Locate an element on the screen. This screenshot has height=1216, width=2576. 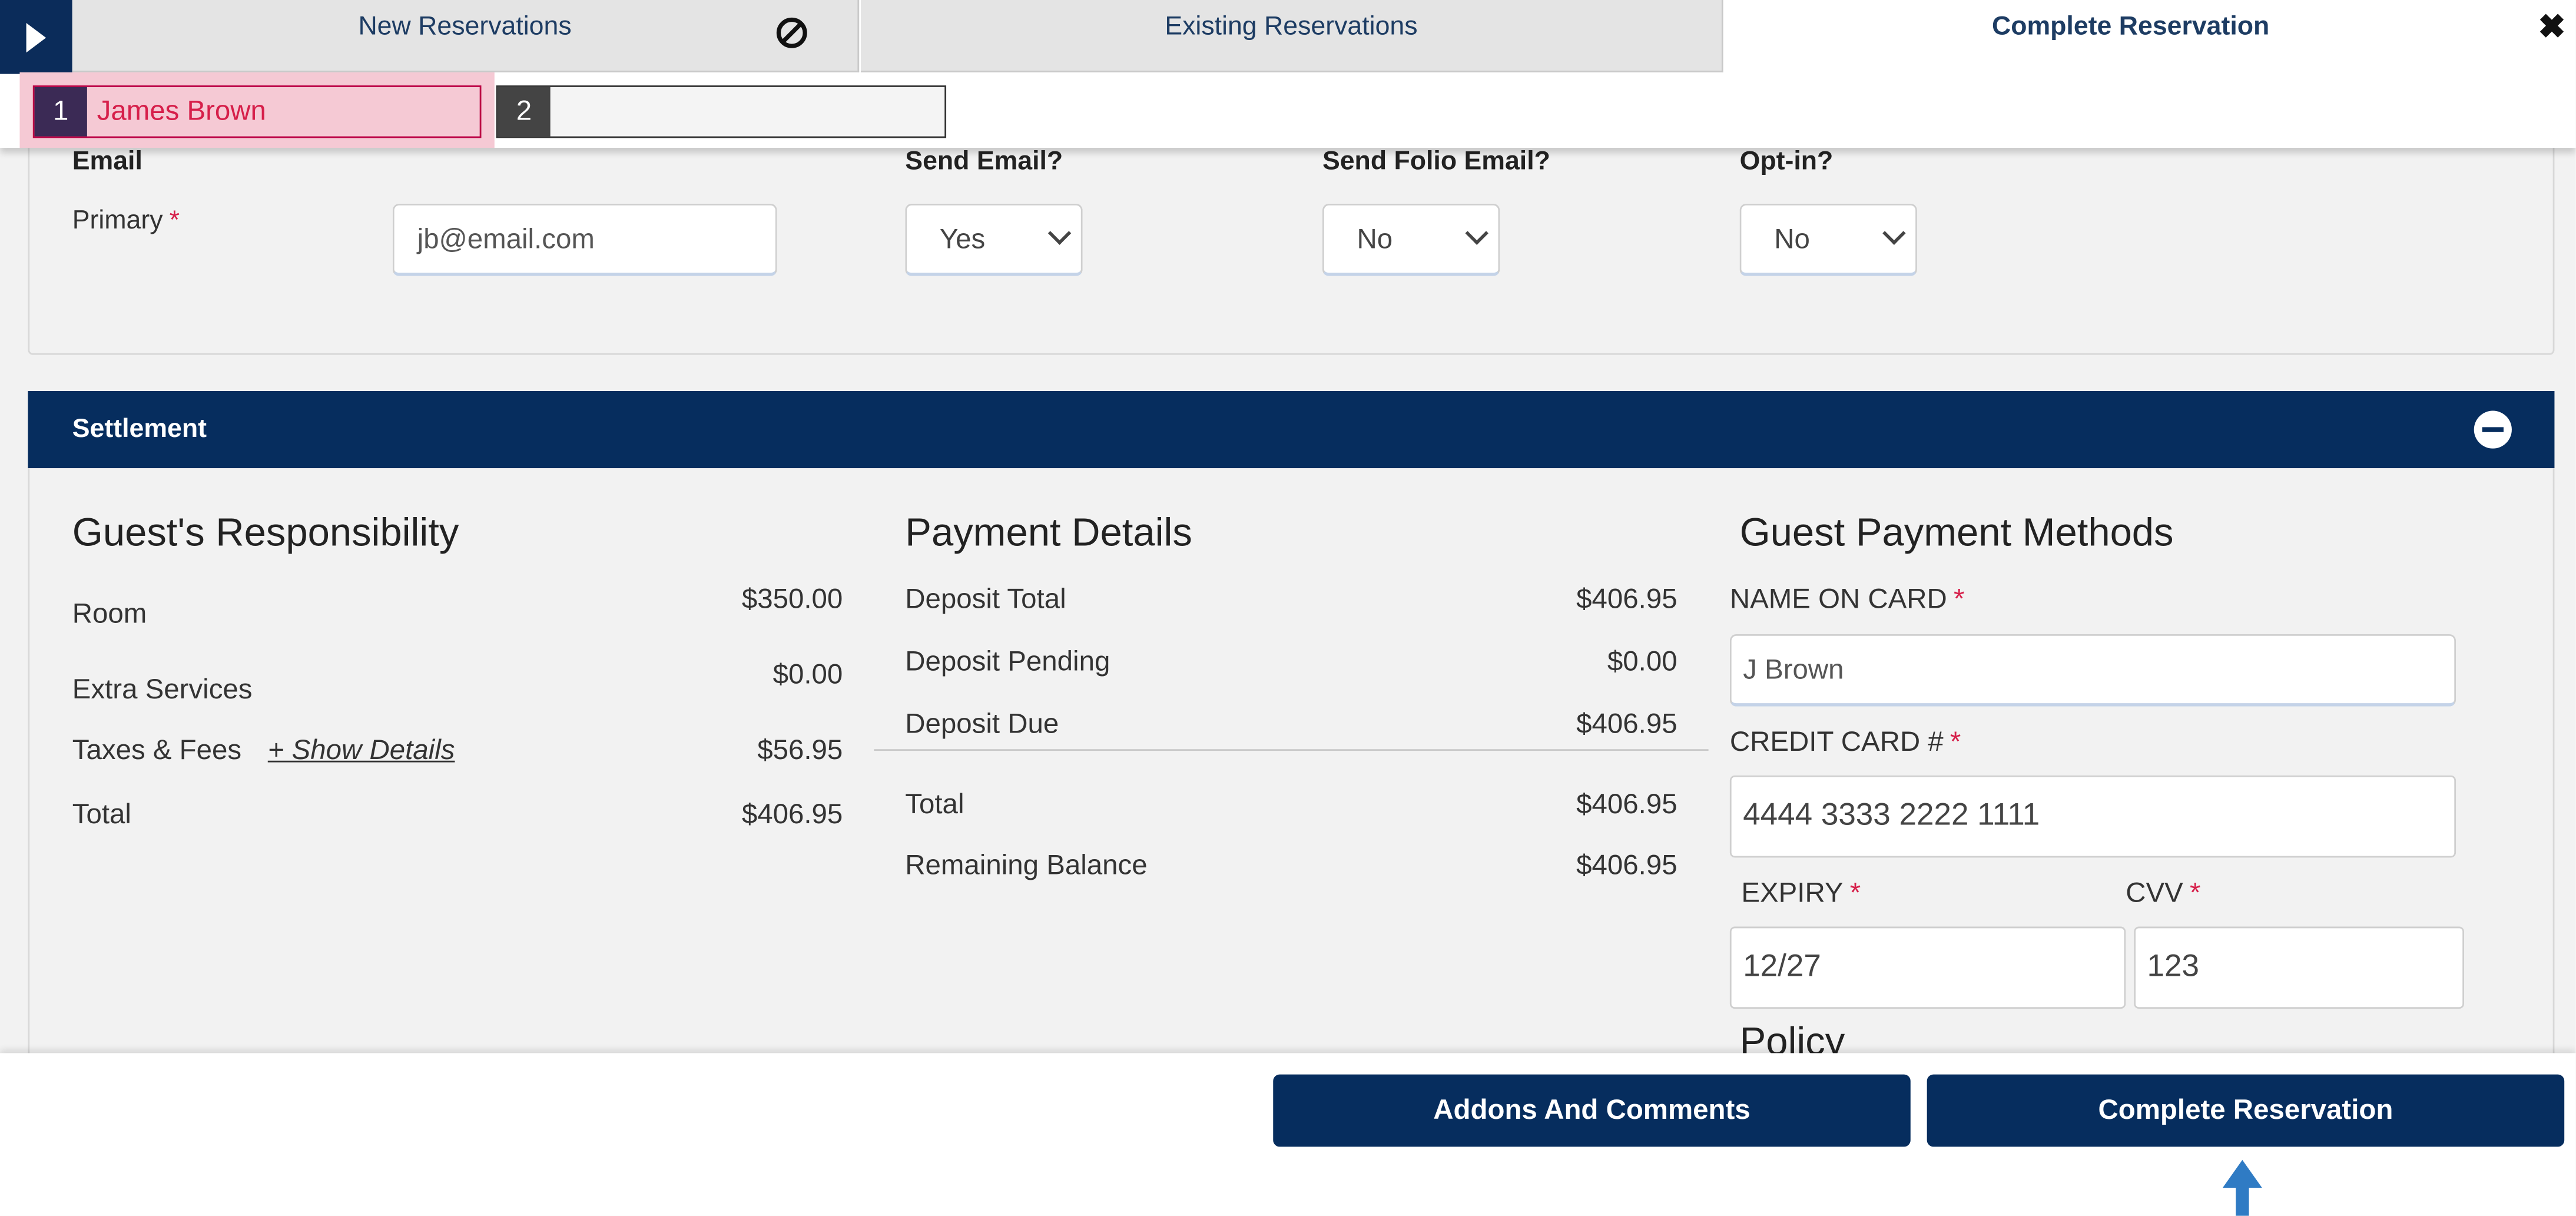
guest-tab-1: 1 James Brown is located at coordinates (257, 110).